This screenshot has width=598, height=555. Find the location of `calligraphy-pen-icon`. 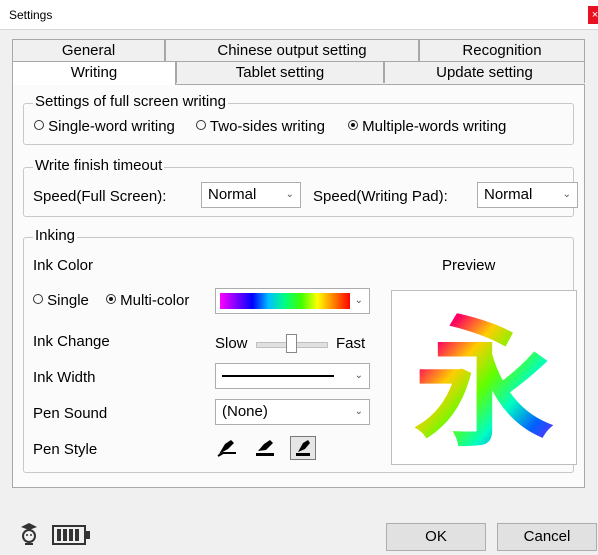

calligraphy-pen-icon is located at coordinates (303, 448).